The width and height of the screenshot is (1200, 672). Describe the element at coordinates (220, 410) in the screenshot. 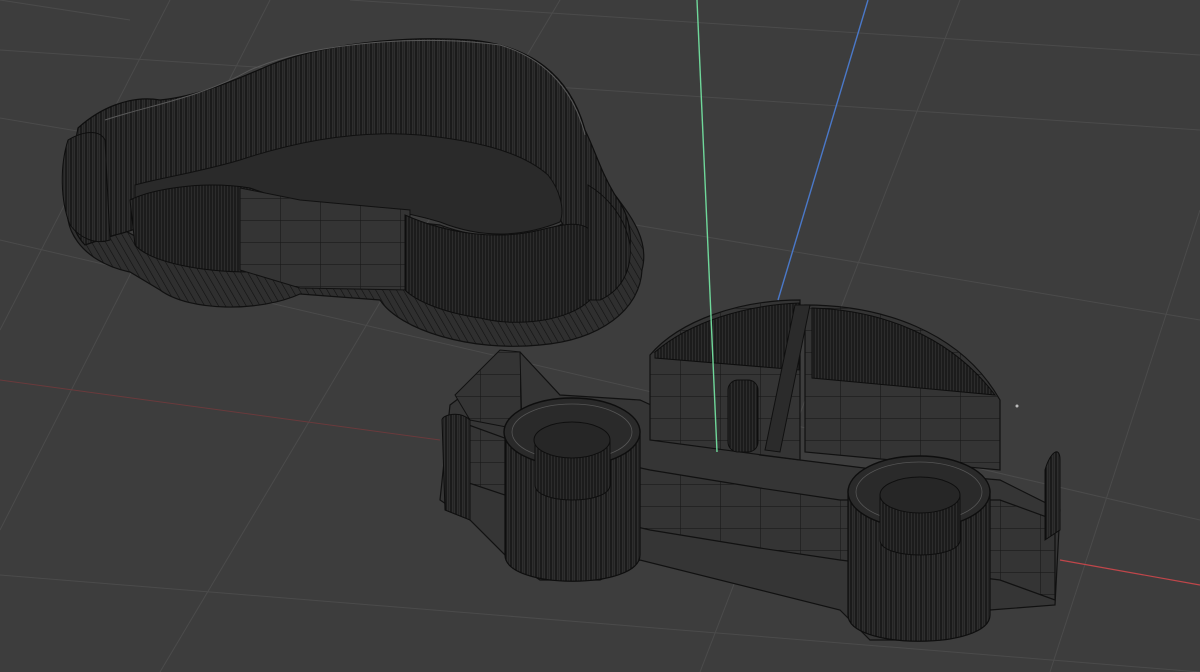

I see `x-axis-line-left` at that location.